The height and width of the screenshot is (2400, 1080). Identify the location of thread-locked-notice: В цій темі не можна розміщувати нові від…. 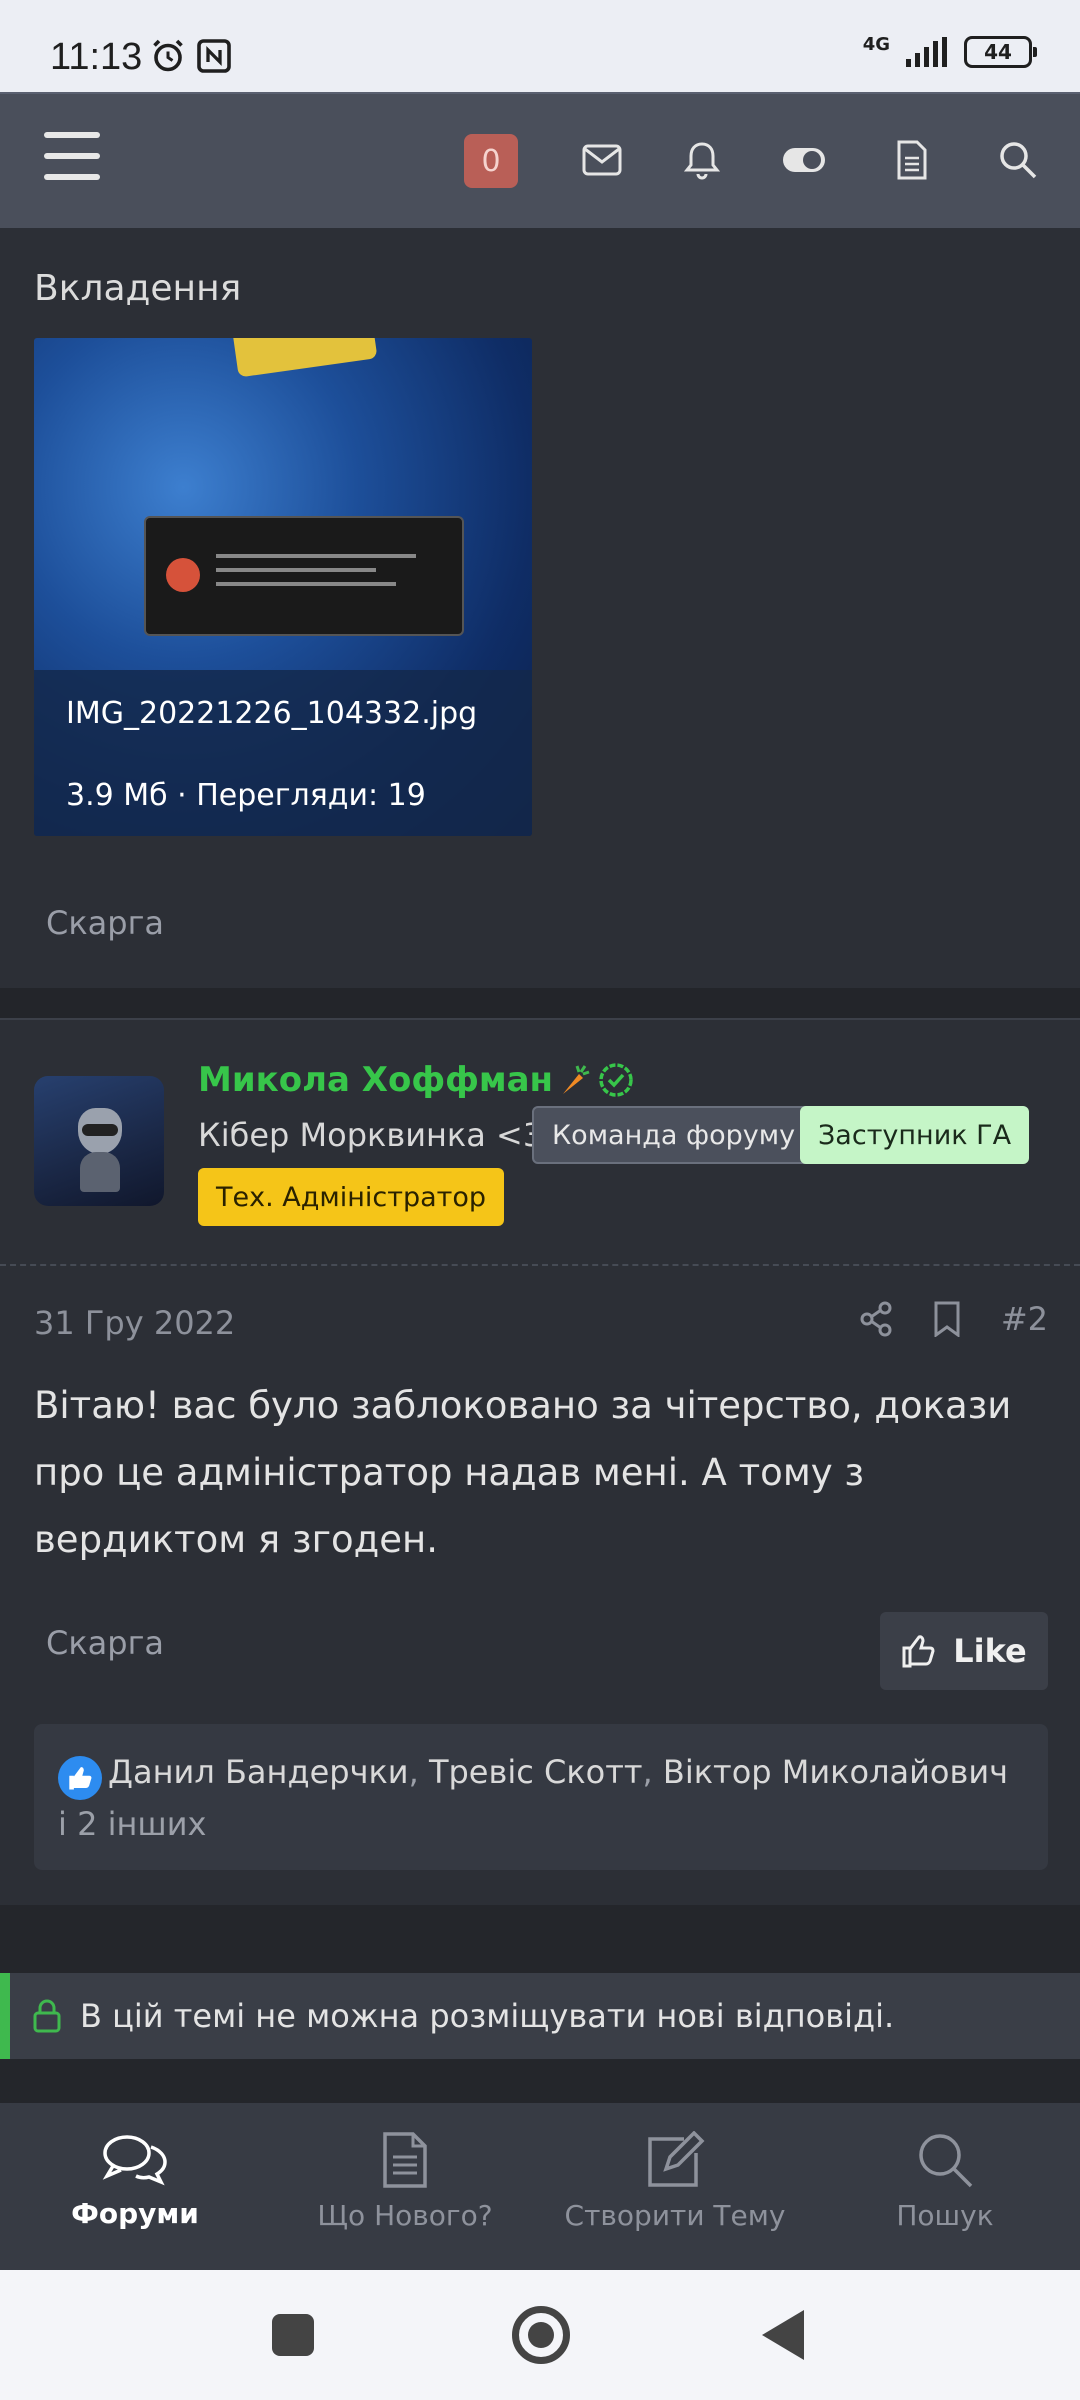
(540, 2016).